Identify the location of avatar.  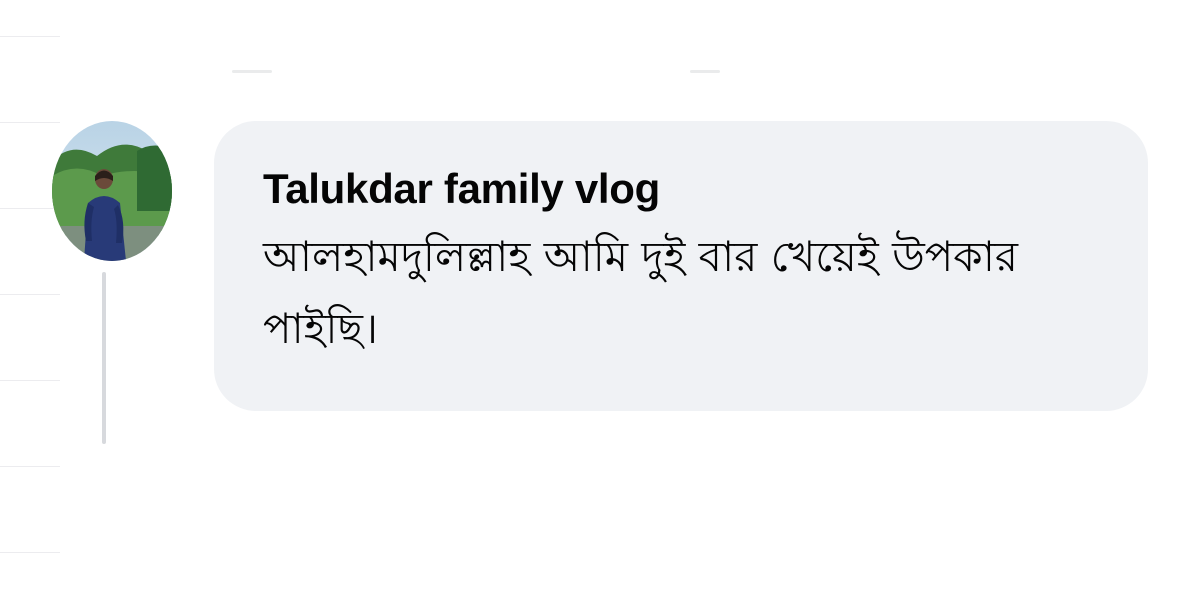
(112, 191).